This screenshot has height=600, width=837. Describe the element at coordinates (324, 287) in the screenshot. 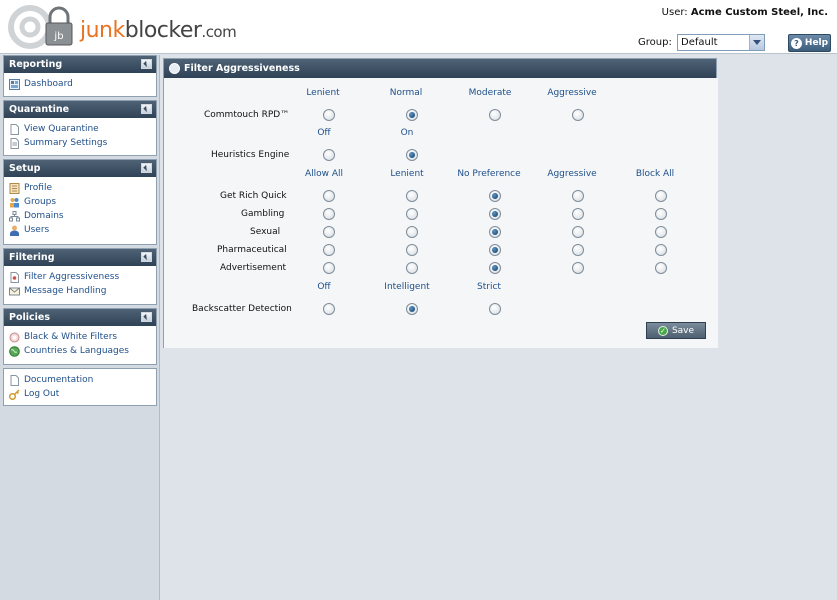

I see `backscatter-col-off: Off` at that location.